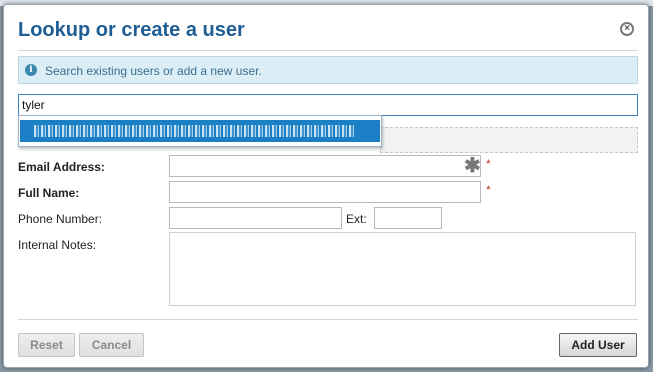  What do you see at coordinates (60, 219) in the screenshot?
I see `phone-label: Phone Number:` at bounding box center [60, 219].